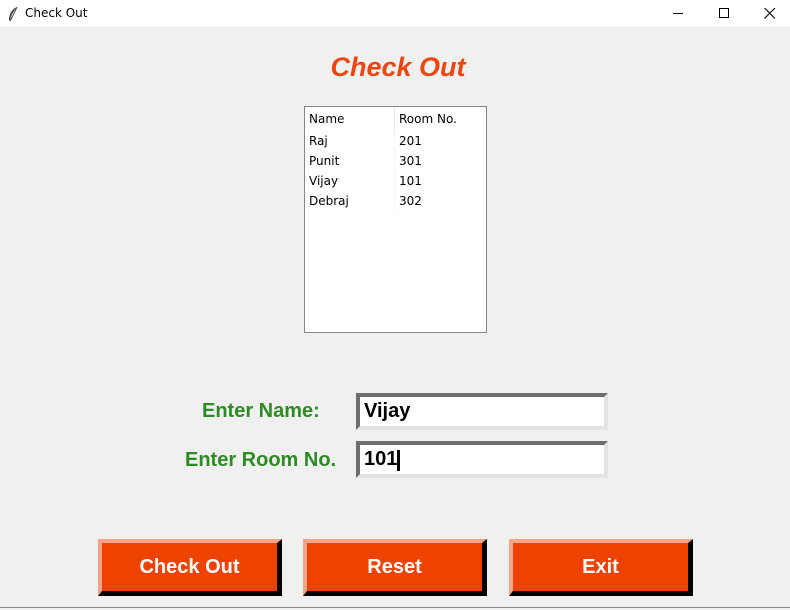  I want to click on room-input, so click(482, 459).